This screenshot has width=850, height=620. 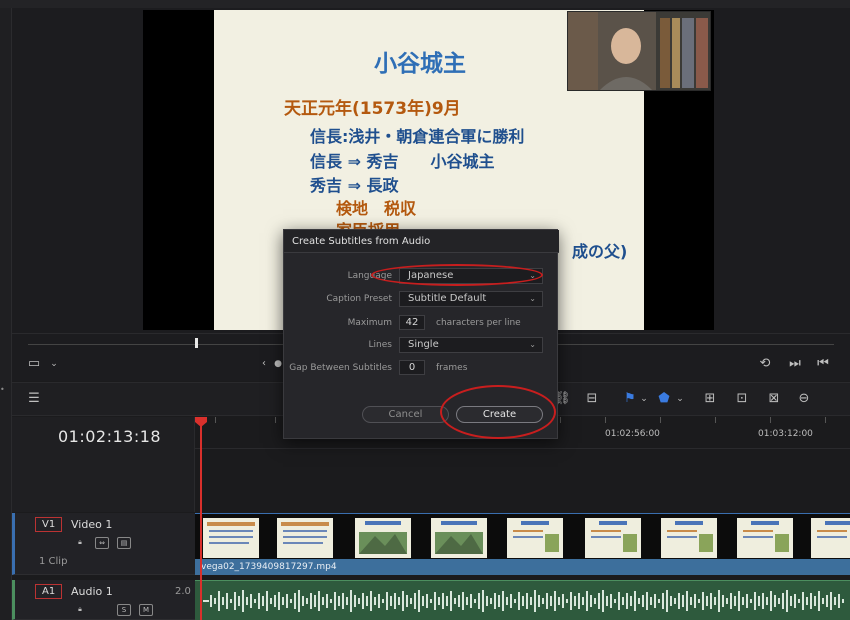 What do you see at coordinates (376, 208) in the screenshot?
I see `slide-line: 検地 税収` at bounding box center [376, 208].